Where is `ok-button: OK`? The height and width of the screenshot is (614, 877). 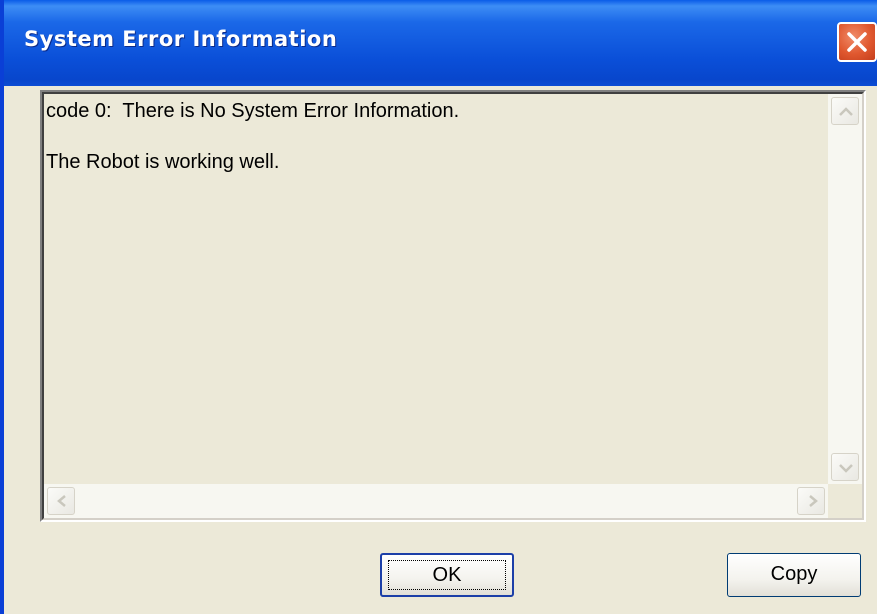 ok-button: OK is located at coordinates (447, 575).